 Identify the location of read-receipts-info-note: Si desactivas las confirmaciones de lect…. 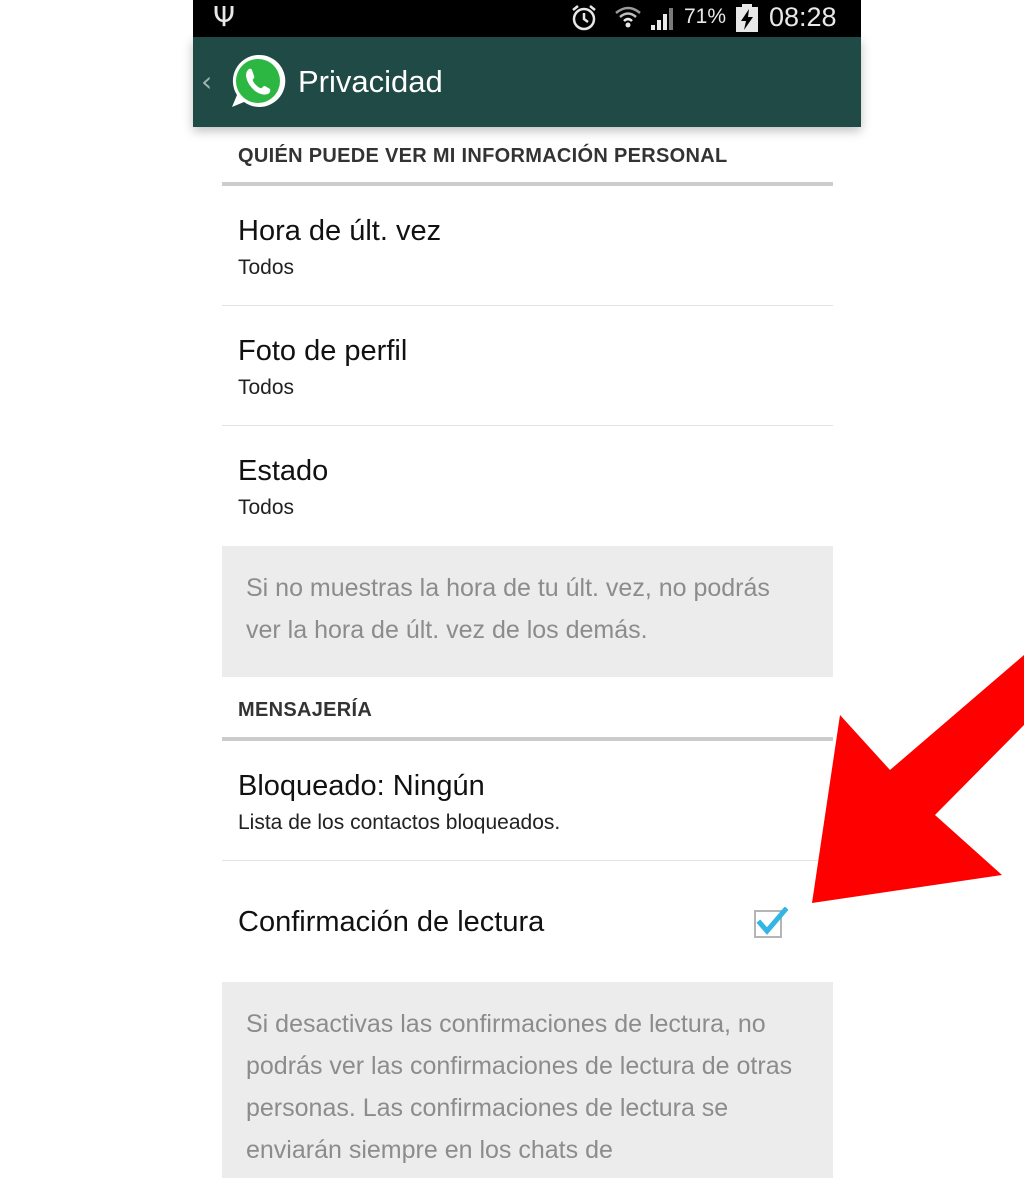
(527, 1080).